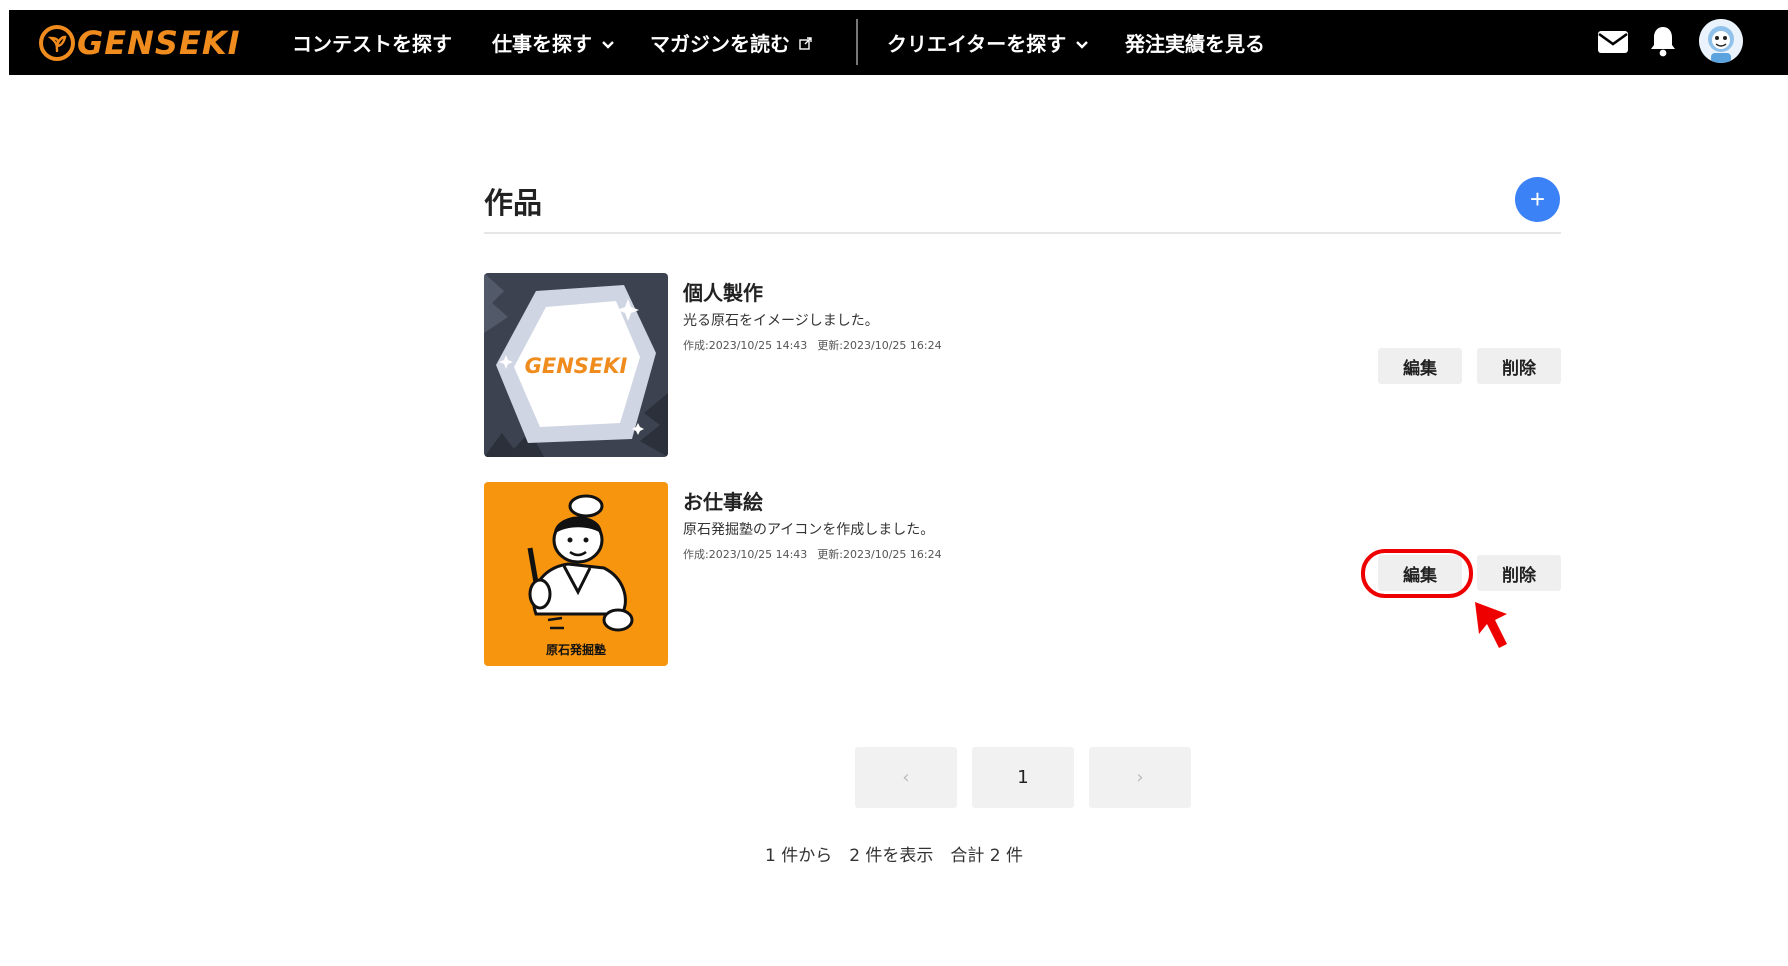  What do you see at coordinates (720, 44) in the screenshot?
I see `nav-label: マガジンを読む` at bounding box center [720, 44].